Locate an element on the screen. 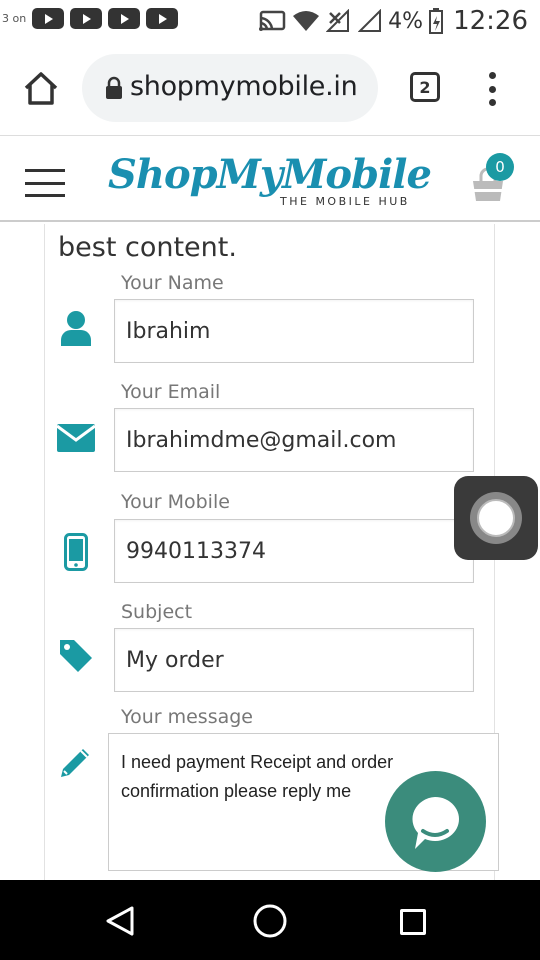  cast-icon is located at coordinates (272, 20).